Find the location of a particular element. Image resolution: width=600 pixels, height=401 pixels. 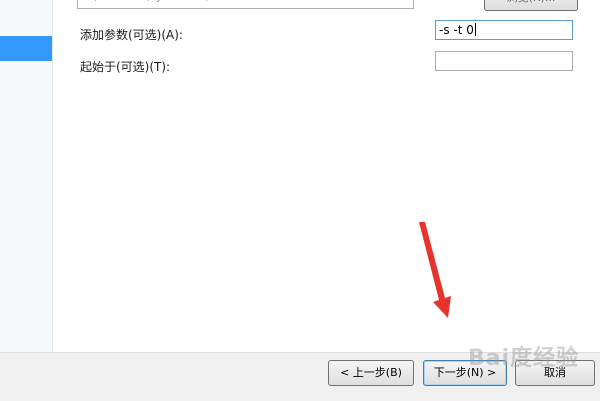

back-button: < 上一步(B) is located at coordinates (371, 373).